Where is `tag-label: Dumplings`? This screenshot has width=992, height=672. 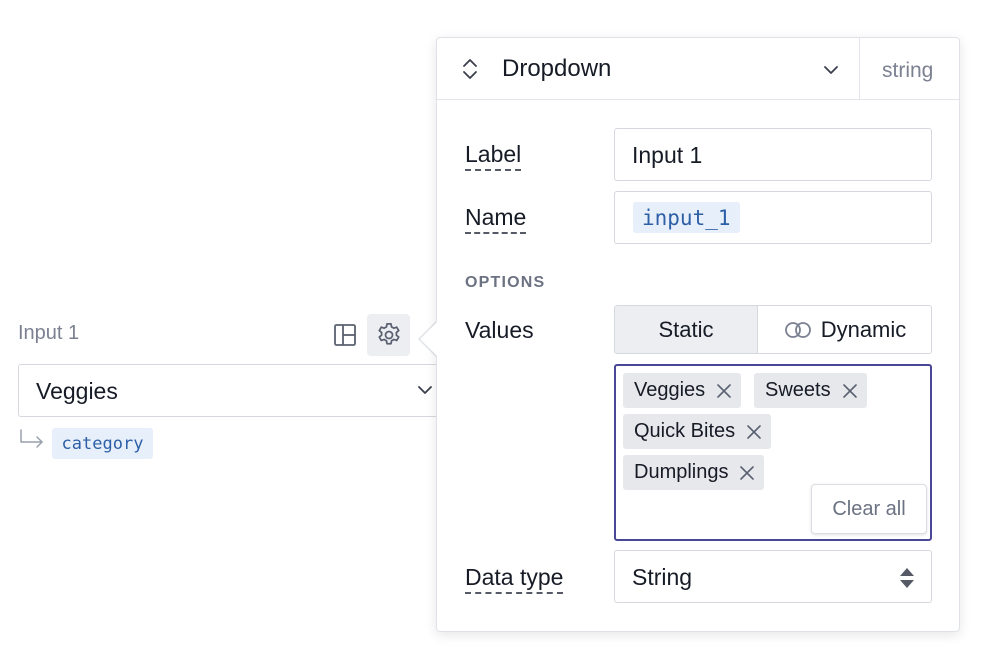 tag-label: Dumplings is located at coordinates (681, 472).